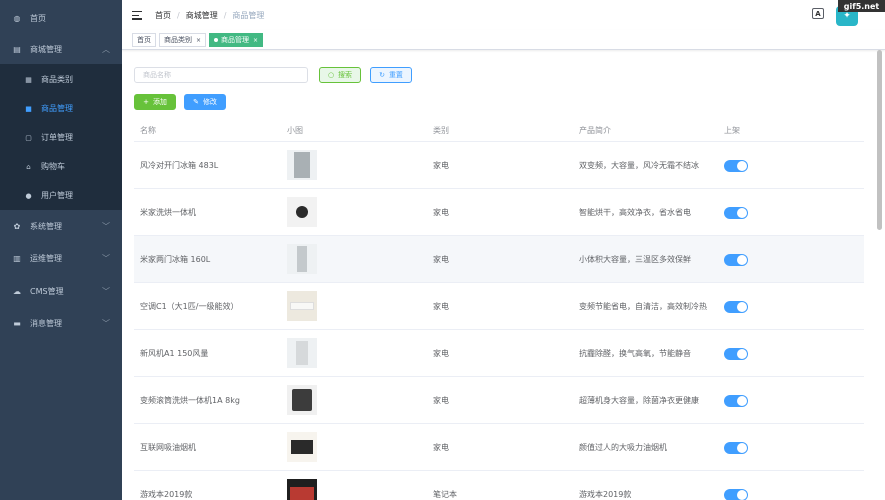 This screenshot has width=885, height=500. I want to click on search-button-label: 搜索, so click(345, 75).